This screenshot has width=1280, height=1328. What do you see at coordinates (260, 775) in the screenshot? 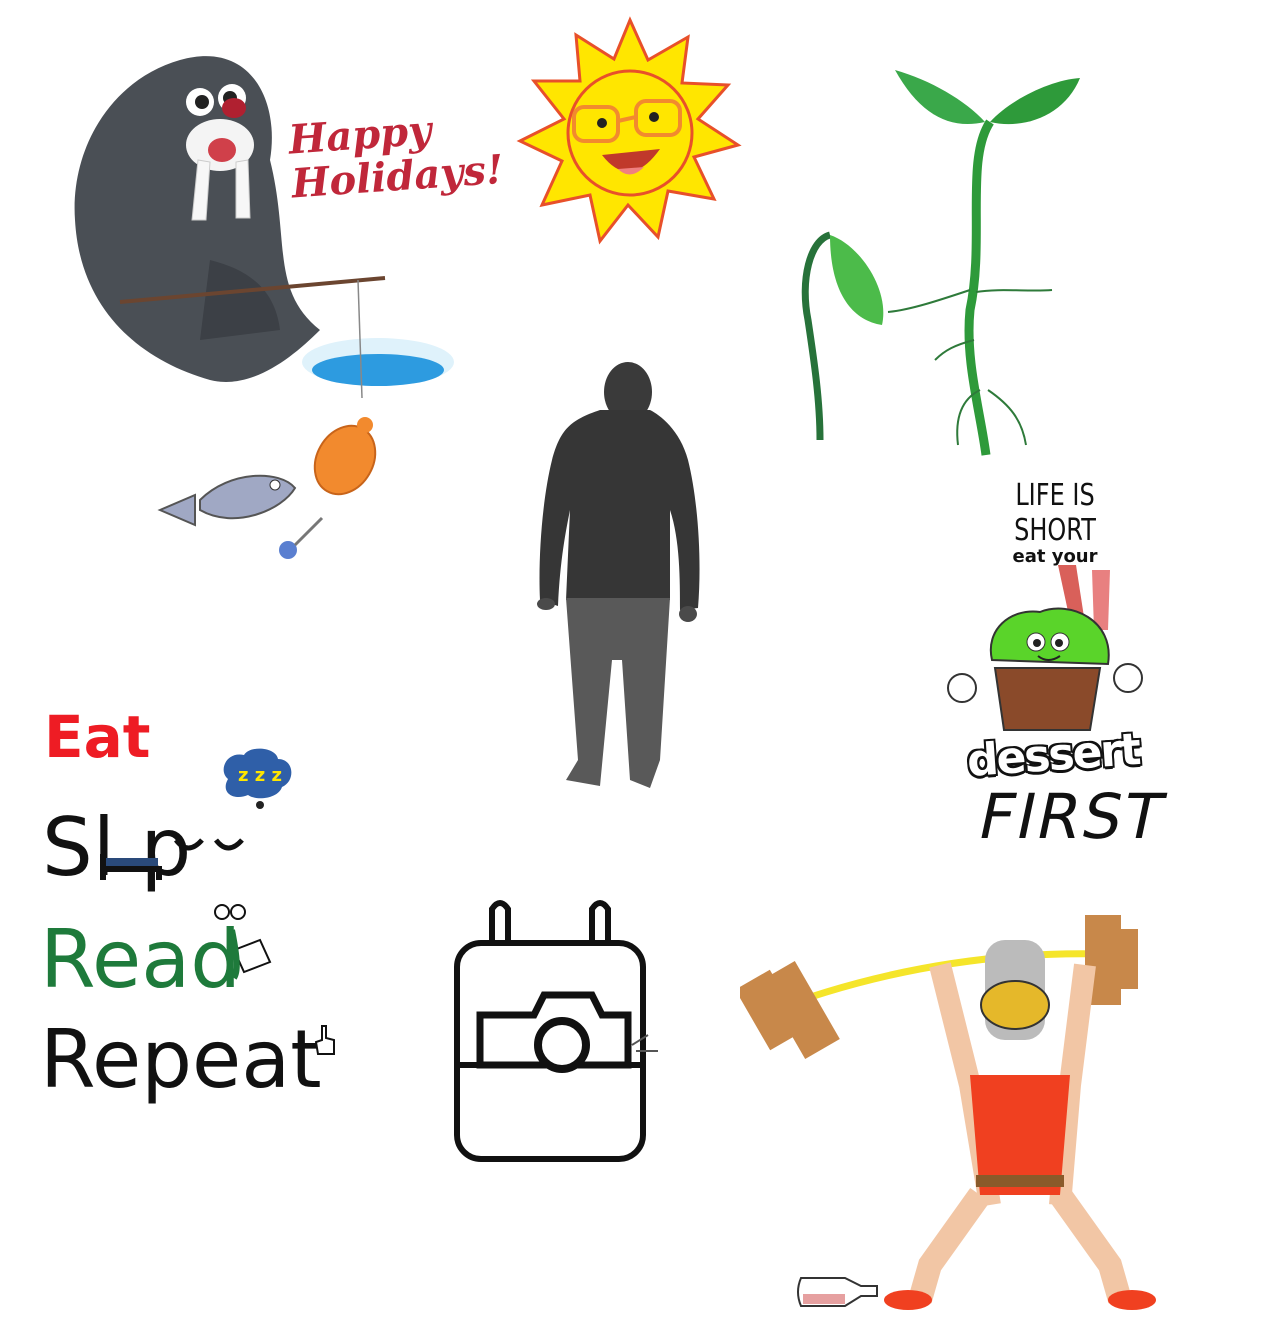
I see `svg-text: z z z` at bounding box center [260, 775].